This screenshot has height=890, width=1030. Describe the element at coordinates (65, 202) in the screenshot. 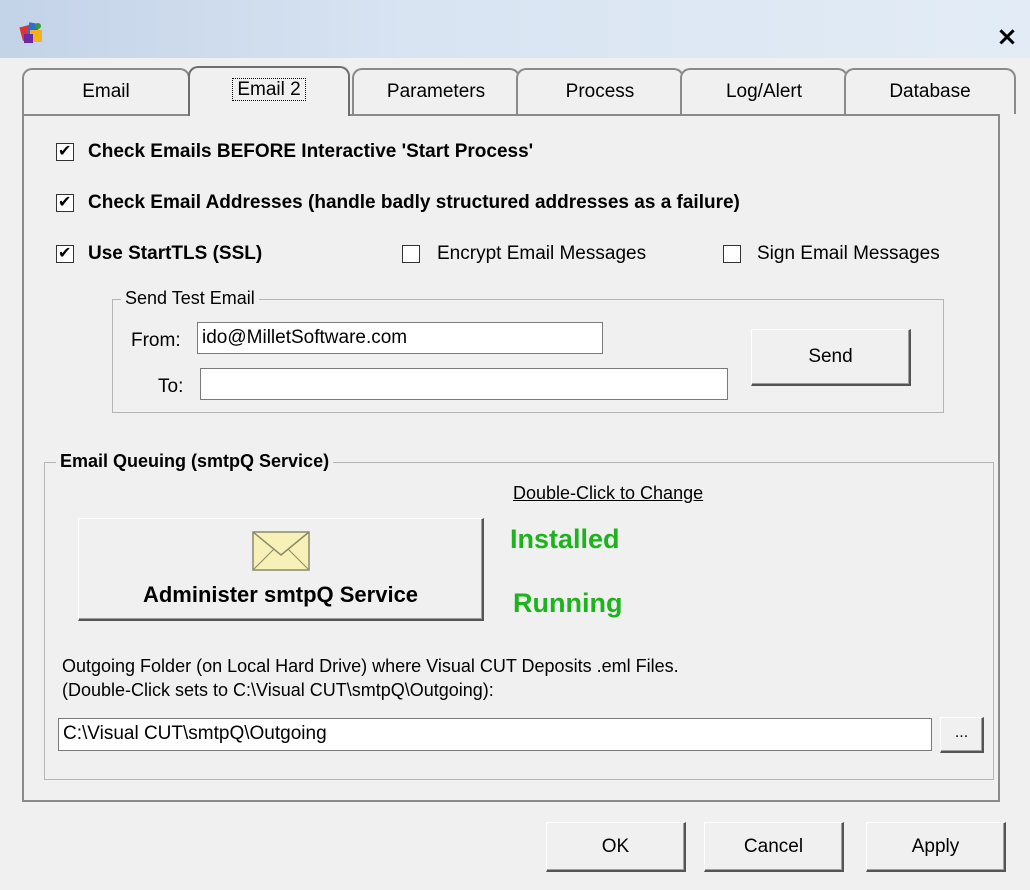

I see `check-addresses-checkbox` at that location.